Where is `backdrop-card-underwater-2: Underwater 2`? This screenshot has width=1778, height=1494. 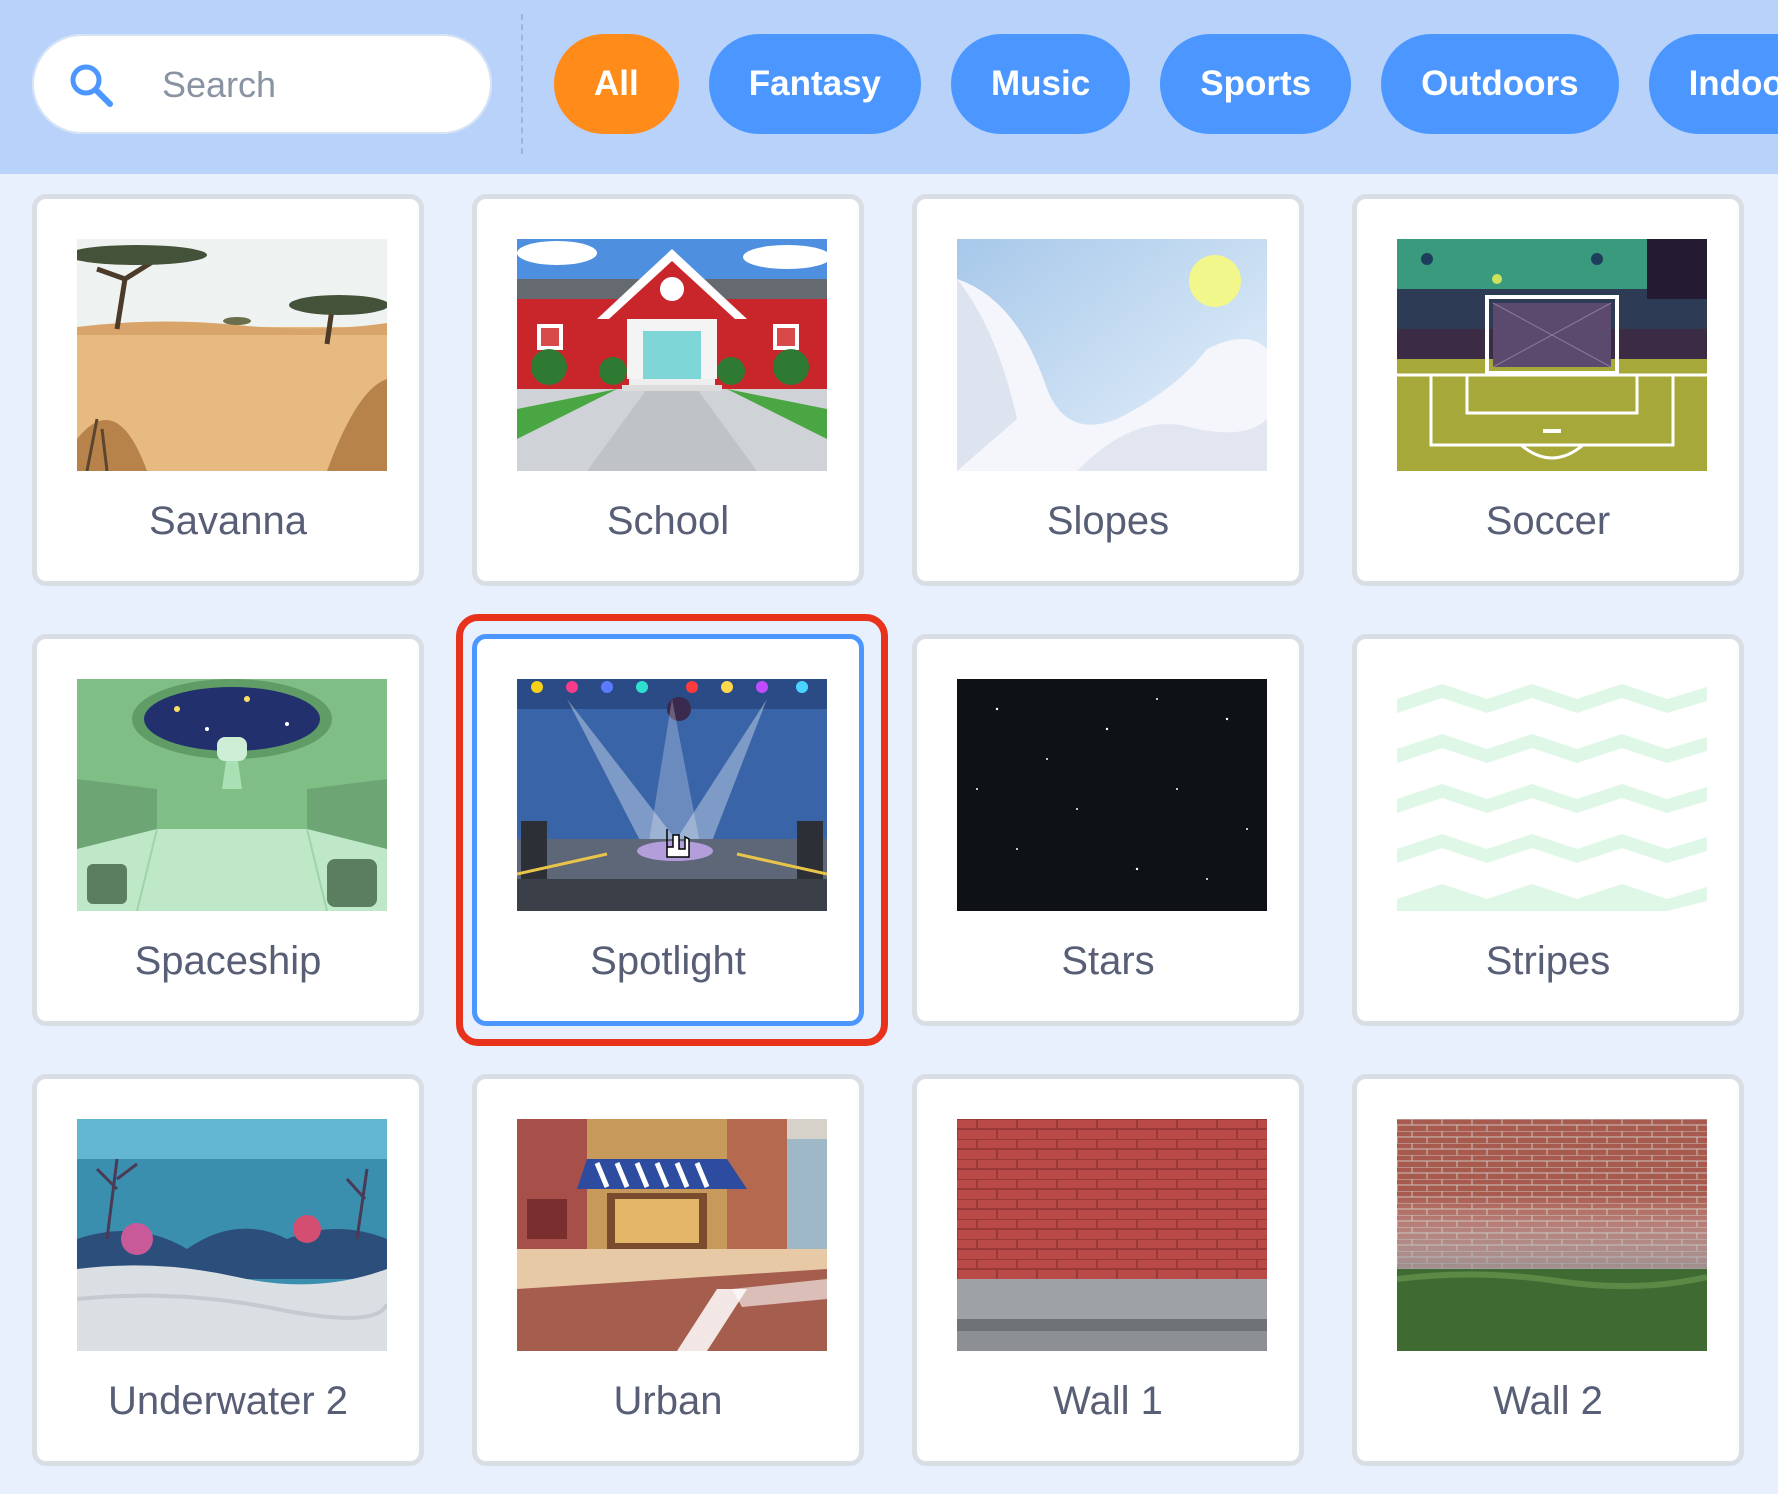
backdrop-card-underwater-2: Underwater 2 is located at coordinates (228, 1270).